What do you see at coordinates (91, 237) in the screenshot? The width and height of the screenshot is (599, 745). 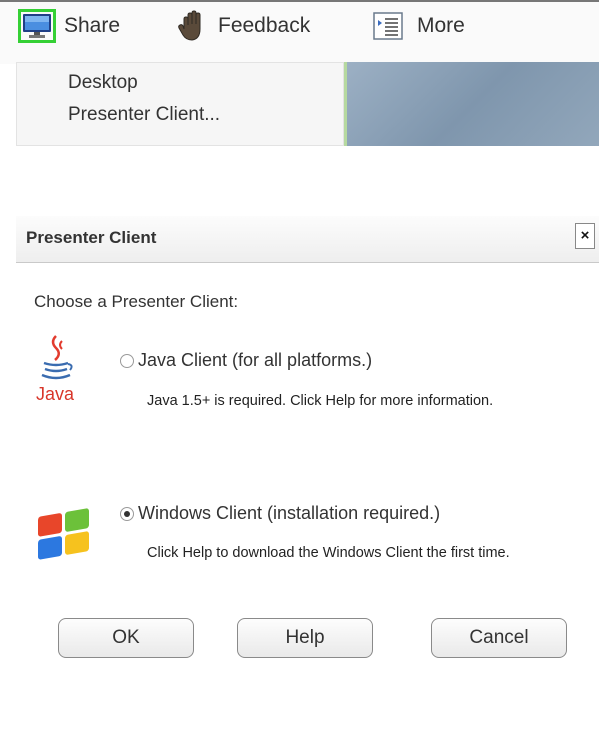 I see `dialog-title: Presenter Client` at bounding box center [91, 237].